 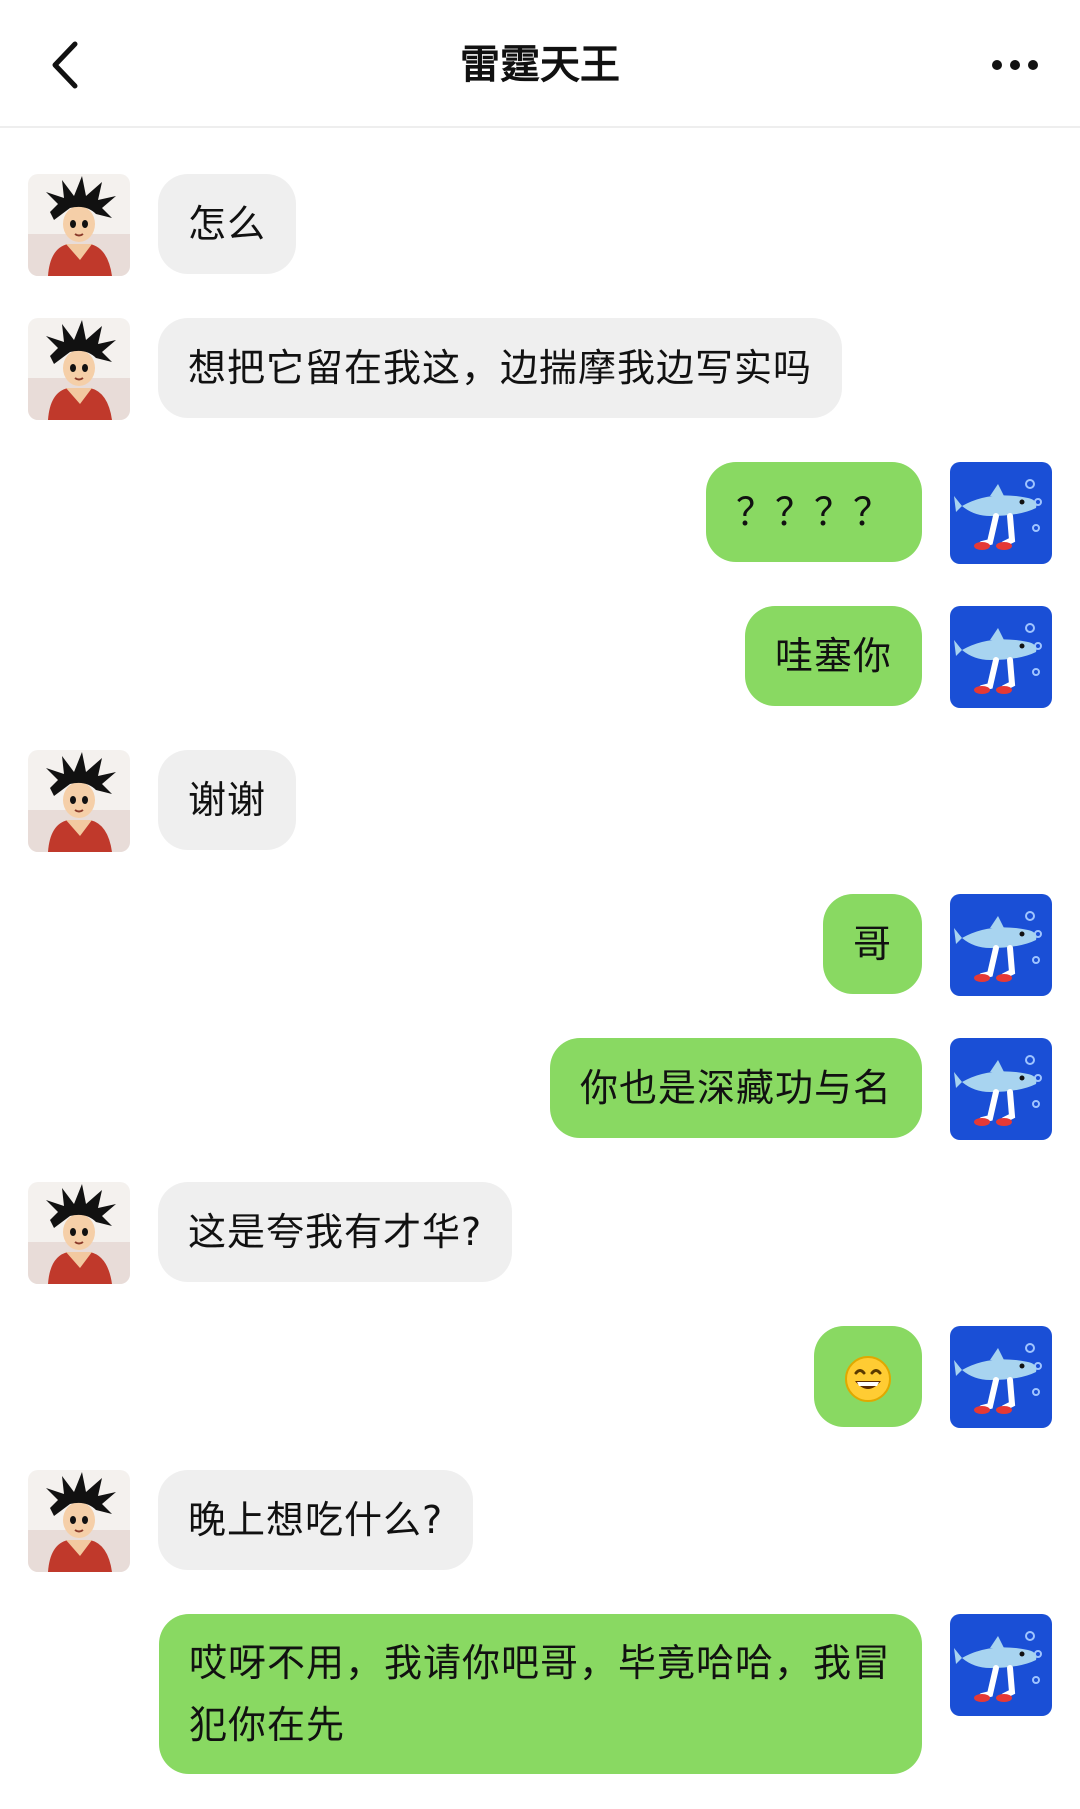 I want to click on chat-title: 雷霆天王, so click(x=540, y=65).